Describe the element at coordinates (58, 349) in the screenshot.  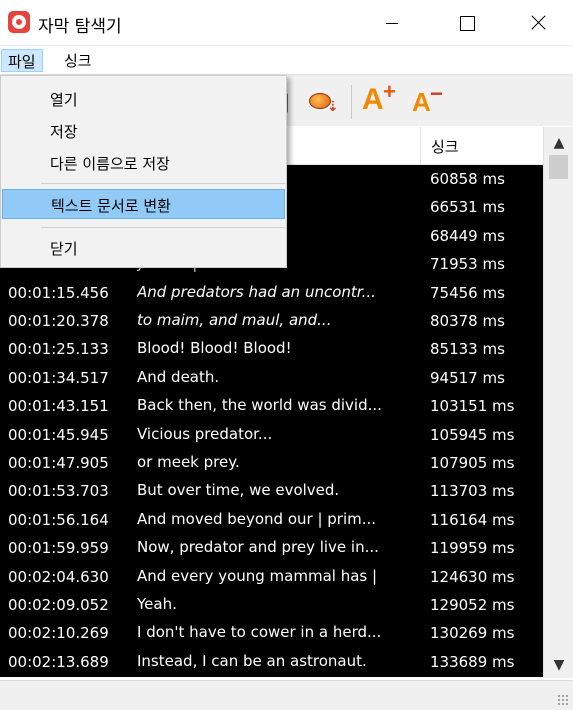
I see `row-time: 00:01:25.133` at that location.